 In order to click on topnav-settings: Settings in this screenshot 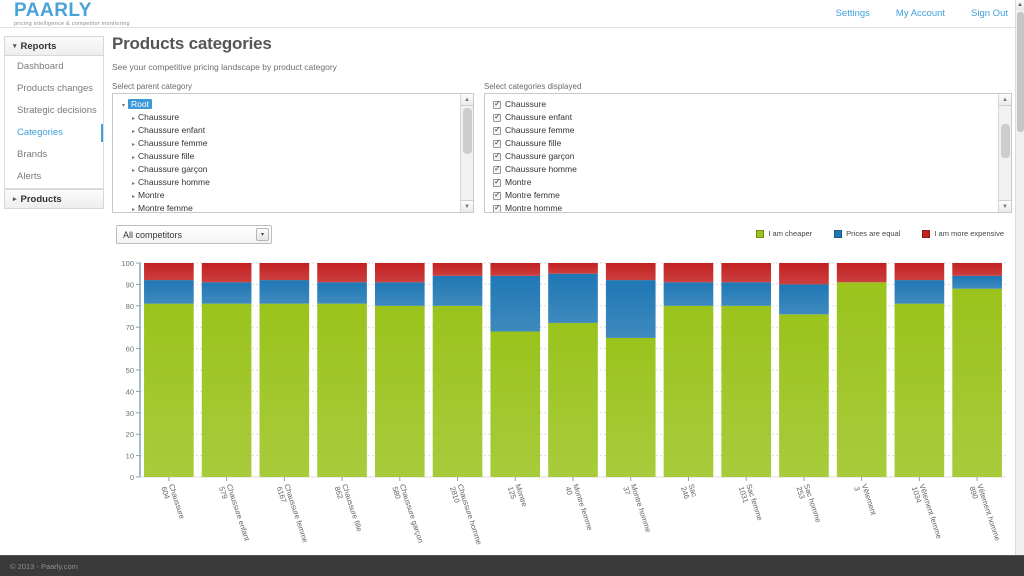, I will do `click(853, 13)`.